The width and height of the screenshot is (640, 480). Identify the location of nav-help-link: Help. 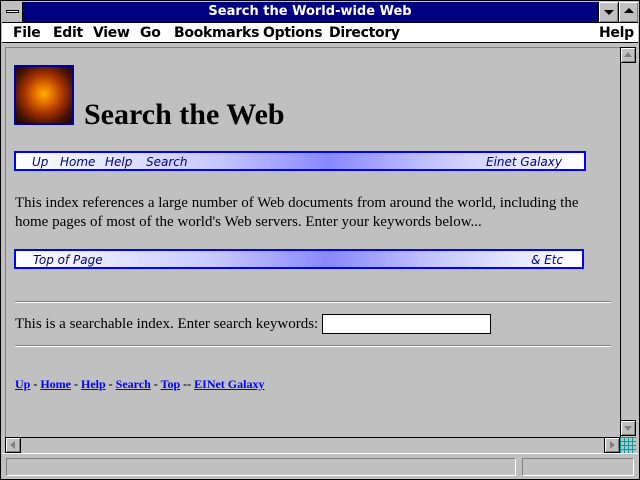
(118, 162).